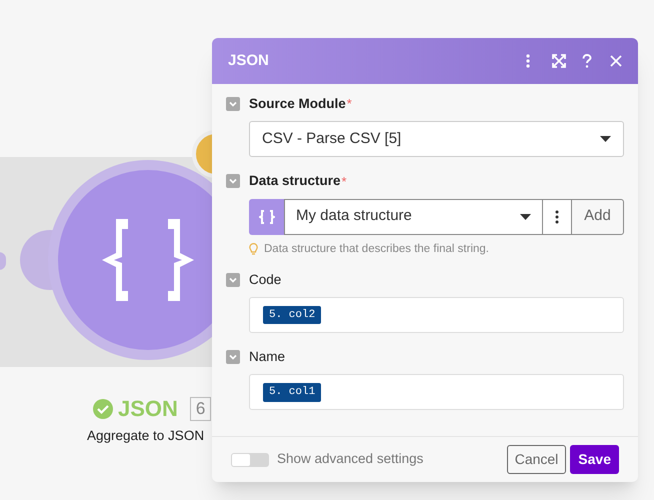  I want to click on more-button, so click(557, 216).